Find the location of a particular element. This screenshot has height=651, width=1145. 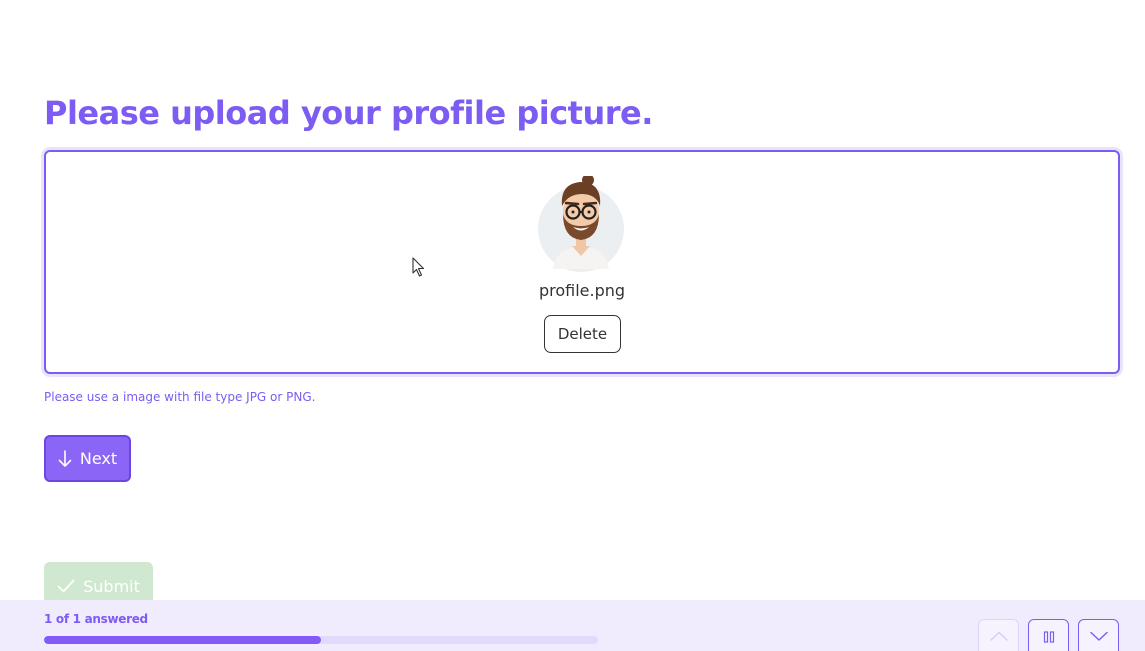

next-button-label: Next is located at coordinates (98, 458).